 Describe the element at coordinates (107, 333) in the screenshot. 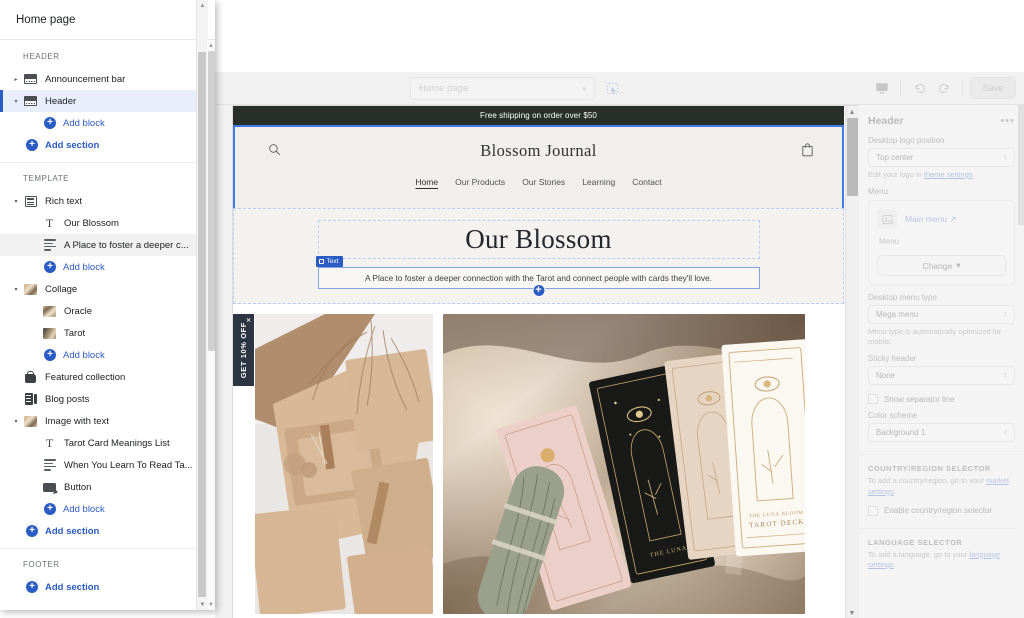

I see `sidebar-row-tarot: Tarot` at that location.